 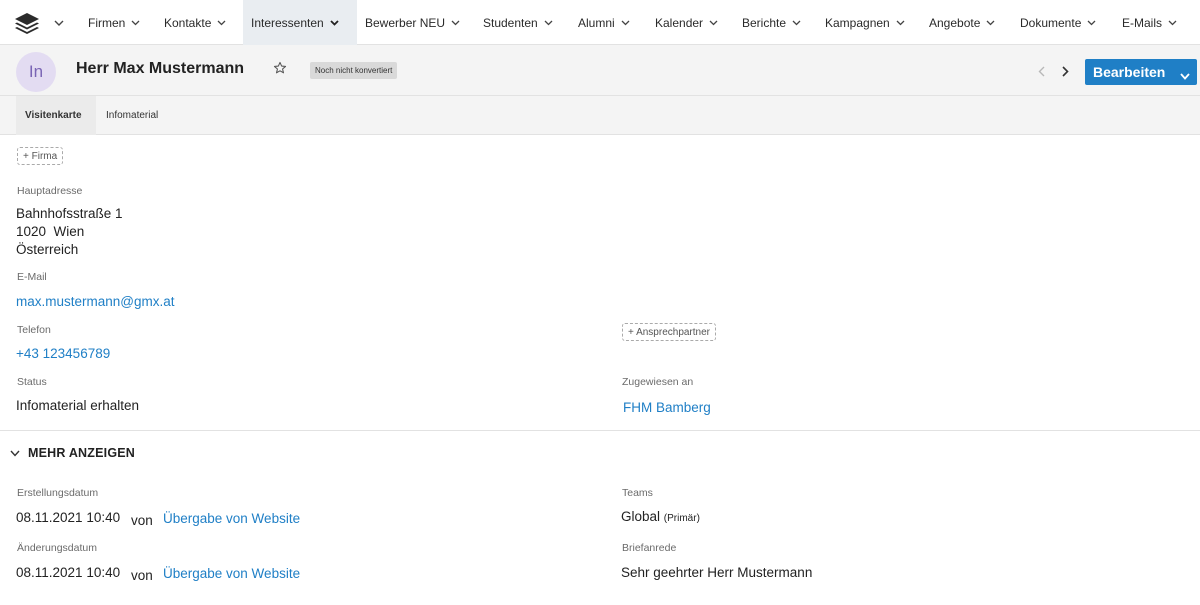 What do you see at coordinates (50, 191) in the screenshot?
I see `address-label: Hauptadresse` at bounding box center [50, 191].